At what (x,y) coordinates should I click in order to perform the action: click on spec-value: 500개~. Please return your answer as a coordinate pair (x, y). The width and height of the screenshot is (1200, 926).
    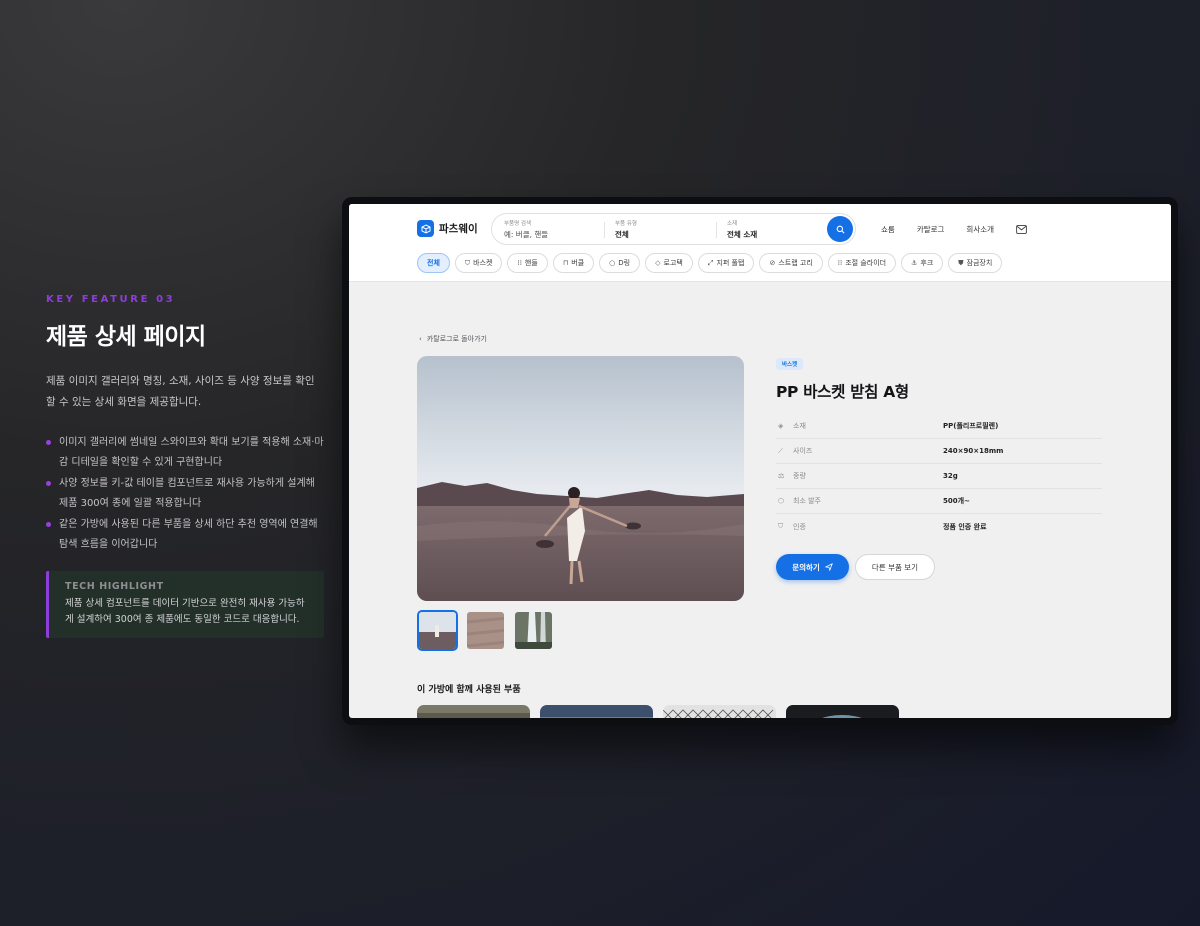
    Looking at the image, I should click on (956, 501).